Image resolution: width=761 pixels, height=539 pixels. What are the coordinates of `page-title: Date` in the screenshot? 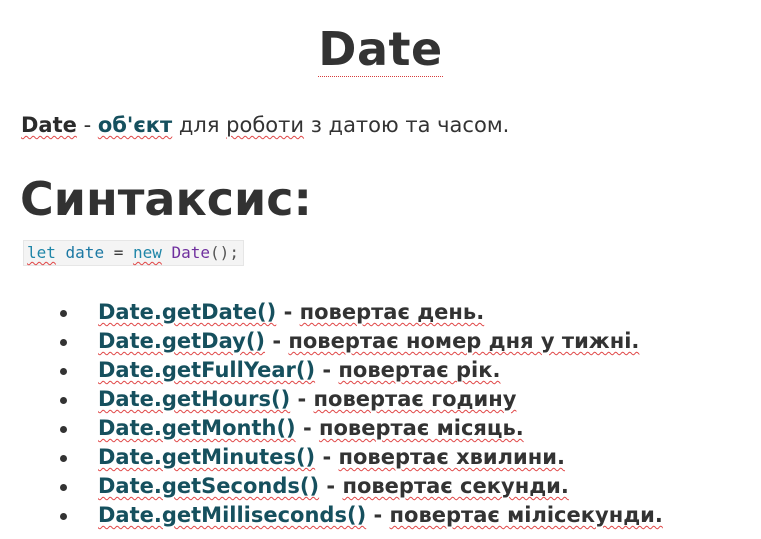 It's located at (380, 49).